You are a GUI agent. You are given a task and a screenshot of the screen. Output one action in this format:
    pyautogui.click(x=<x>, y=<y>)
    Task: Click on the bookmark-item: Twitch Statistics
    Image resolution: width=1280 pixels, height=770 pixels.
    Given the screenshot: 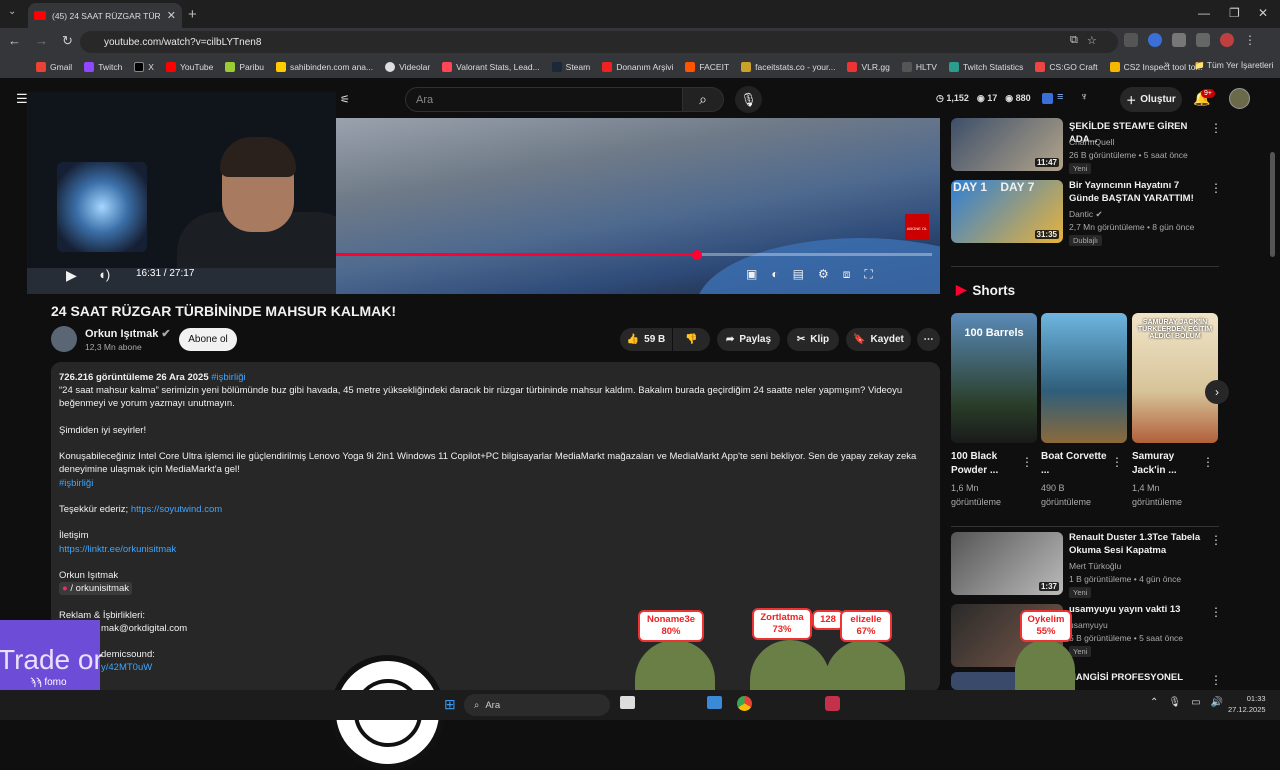 What is the action you would take?
    pyautogui.click(x=985, y=67)
    